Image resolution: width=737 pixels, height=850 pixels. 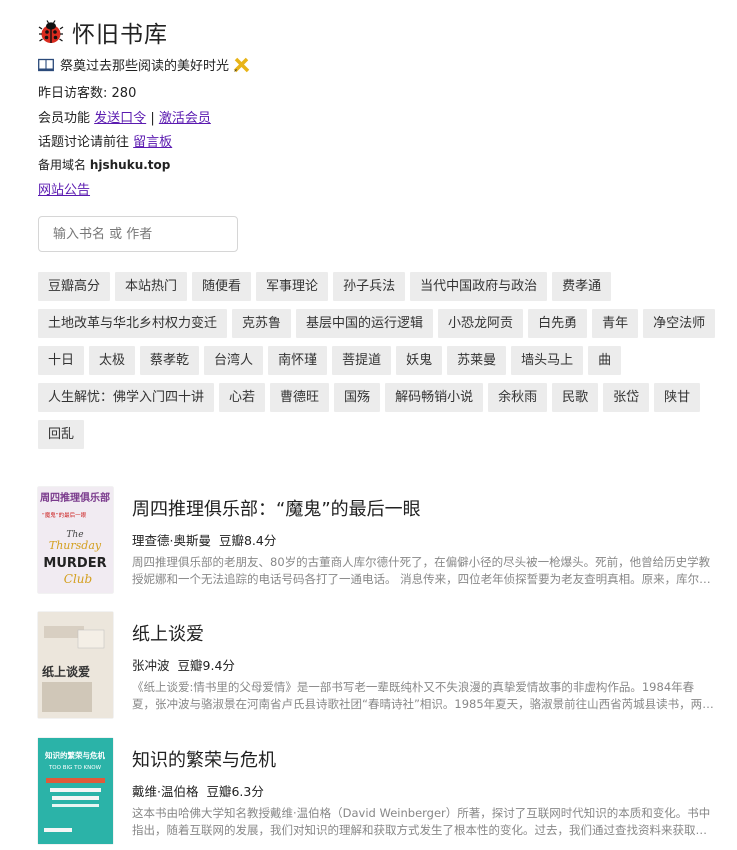 I want to click on book-author: 张冲波, so click(x=151, y=665).